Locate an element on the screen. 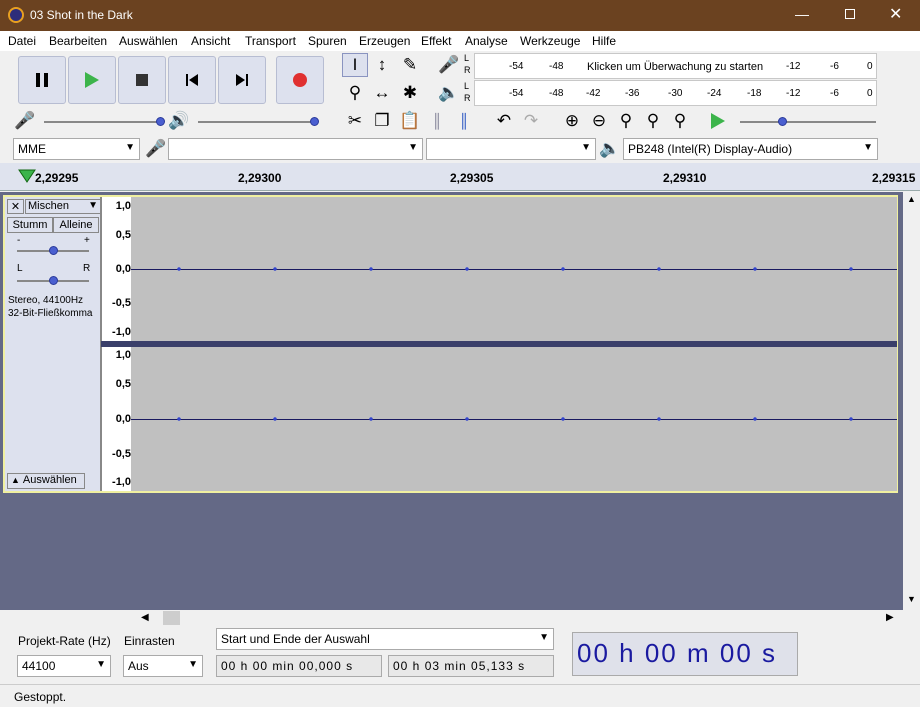 This screenshot has width=920, height=707. play-speed-knob is located at coordinates (782, 121).